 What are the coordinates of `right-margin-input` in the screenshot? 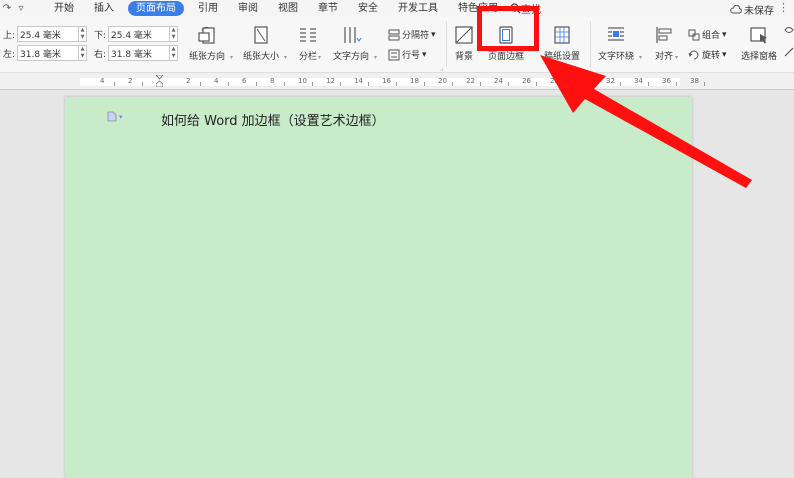 It's located at (139, 53).